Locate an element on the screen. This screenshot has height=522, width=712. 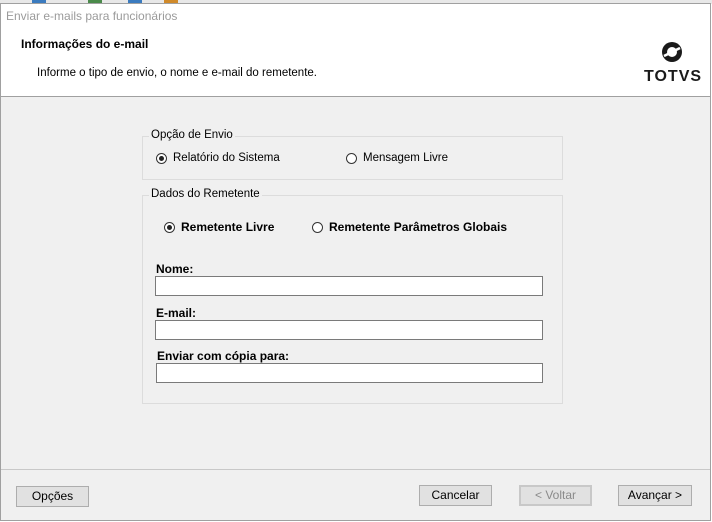
cancel-button: Cancelar is located at coordinates (455, 495).